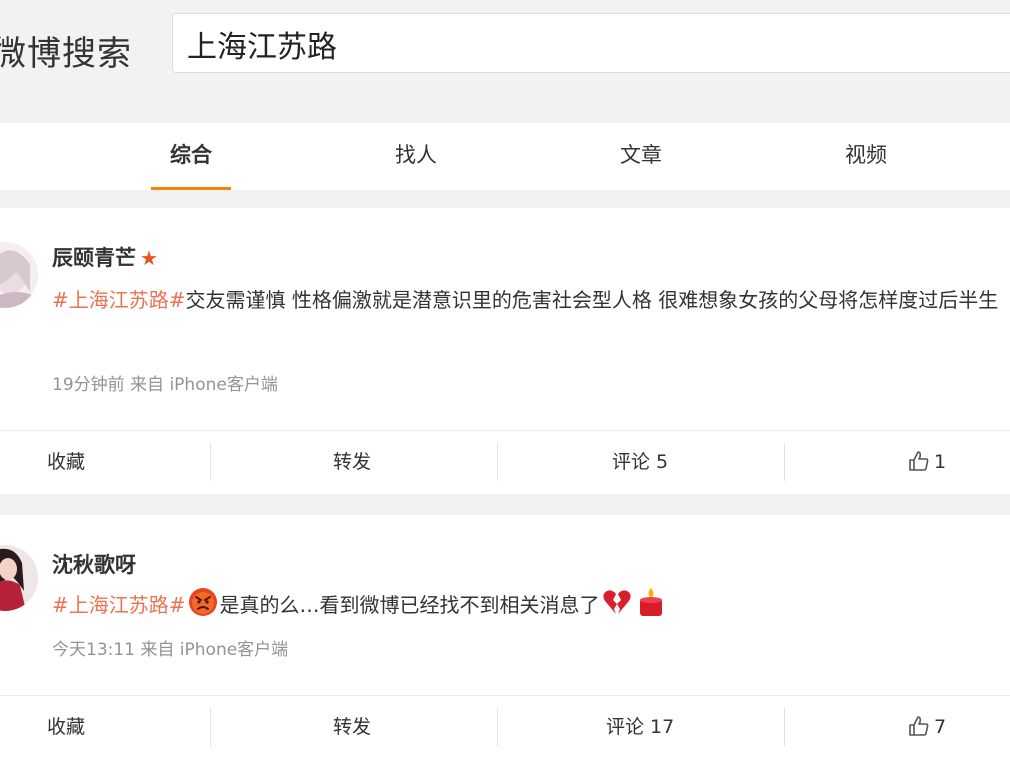 The height and width of the screenshot is (758, 1010). I want to click on post-actions: 收藏 转发 评论 17 7, so click(505, 726).